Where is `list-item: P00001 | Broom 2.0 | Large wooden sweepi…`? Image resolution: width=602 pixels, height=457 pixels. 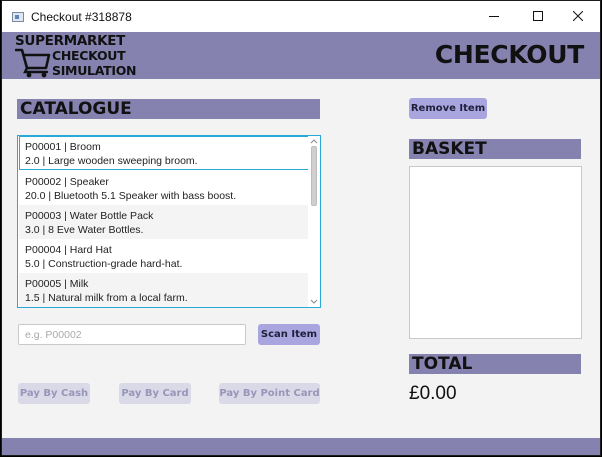
list-item: P00001 | Broom 2.0 | Large wooden sweepi… is located at coordinates (164, 153).